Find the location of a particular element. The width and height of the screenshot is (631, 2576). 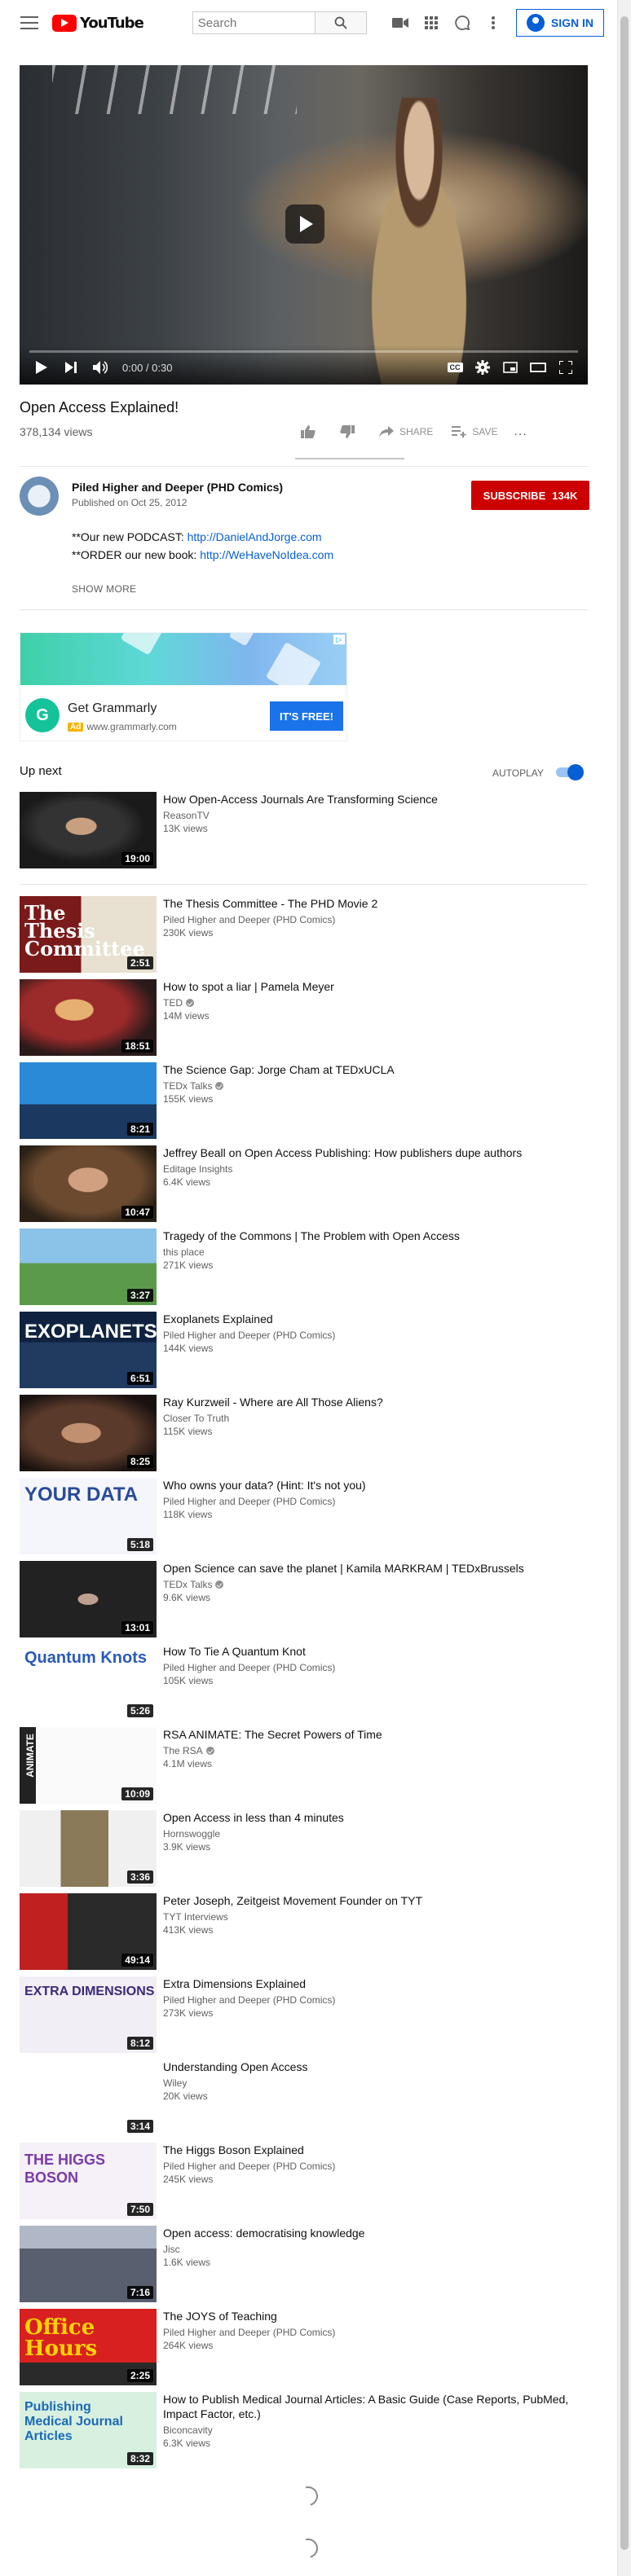

ad-cta-button: IT'S FREE! is located at coordinates (306, 716).